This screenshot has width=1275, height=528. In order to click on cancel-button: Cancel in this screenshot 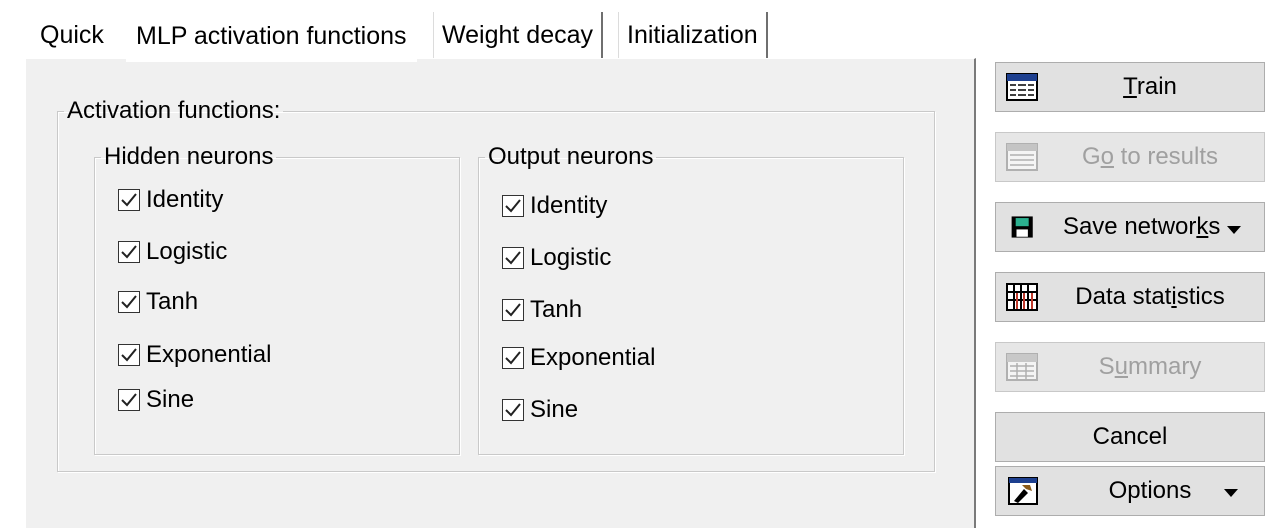, I will do `click(1130, 437)`.